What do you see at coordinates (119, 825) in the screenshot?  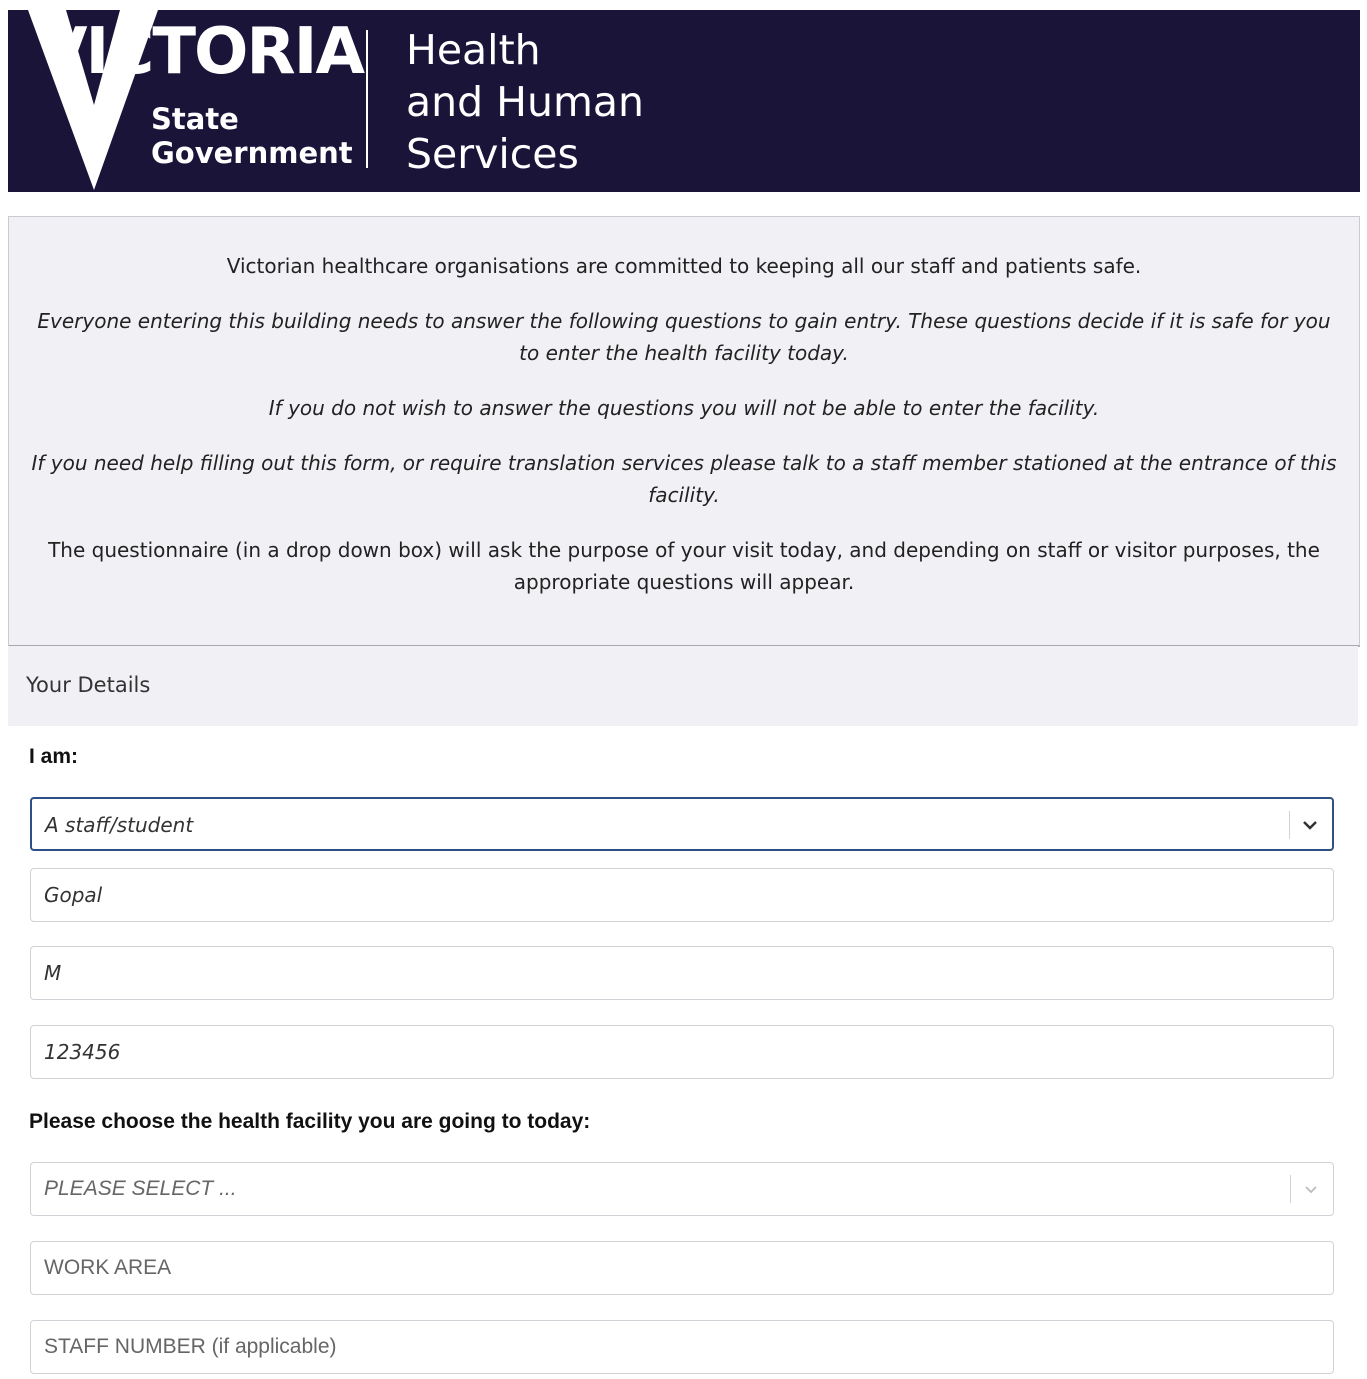 I see `visitor-type-value: A staff/student` at bounding box center [119, 825].